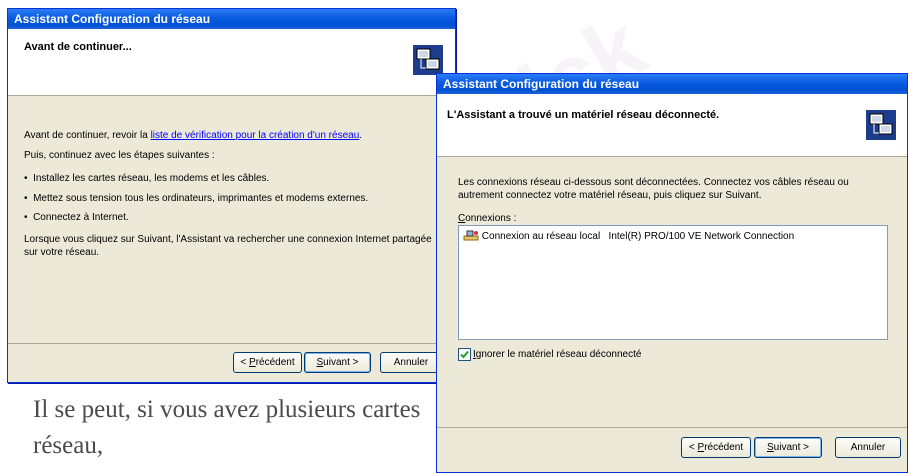  I want to click on bullet-text: Connectez à Internet., so click(81, 217).